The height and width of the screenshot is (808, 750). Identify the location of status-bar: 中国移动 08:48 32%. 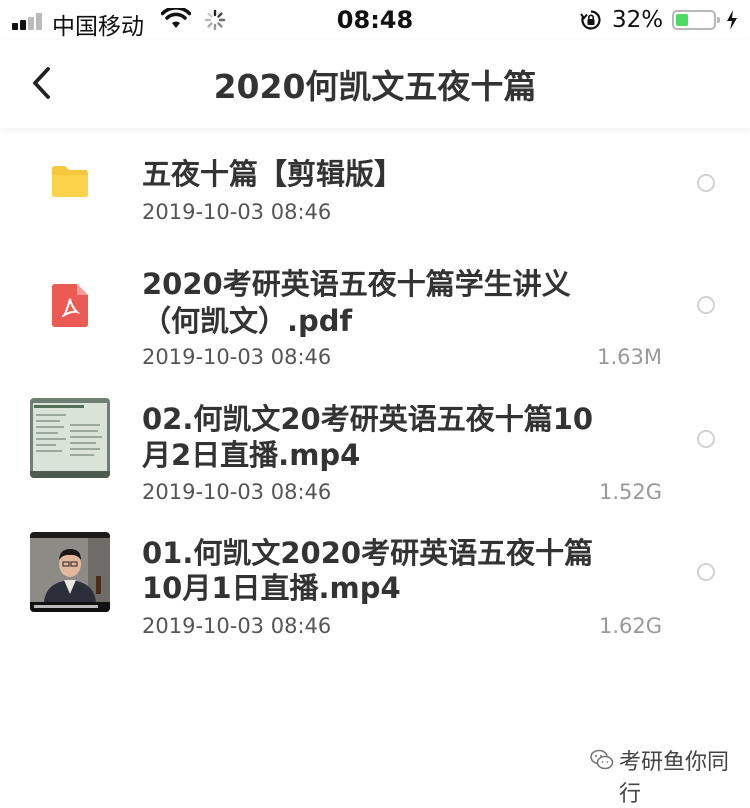
(375, 20).